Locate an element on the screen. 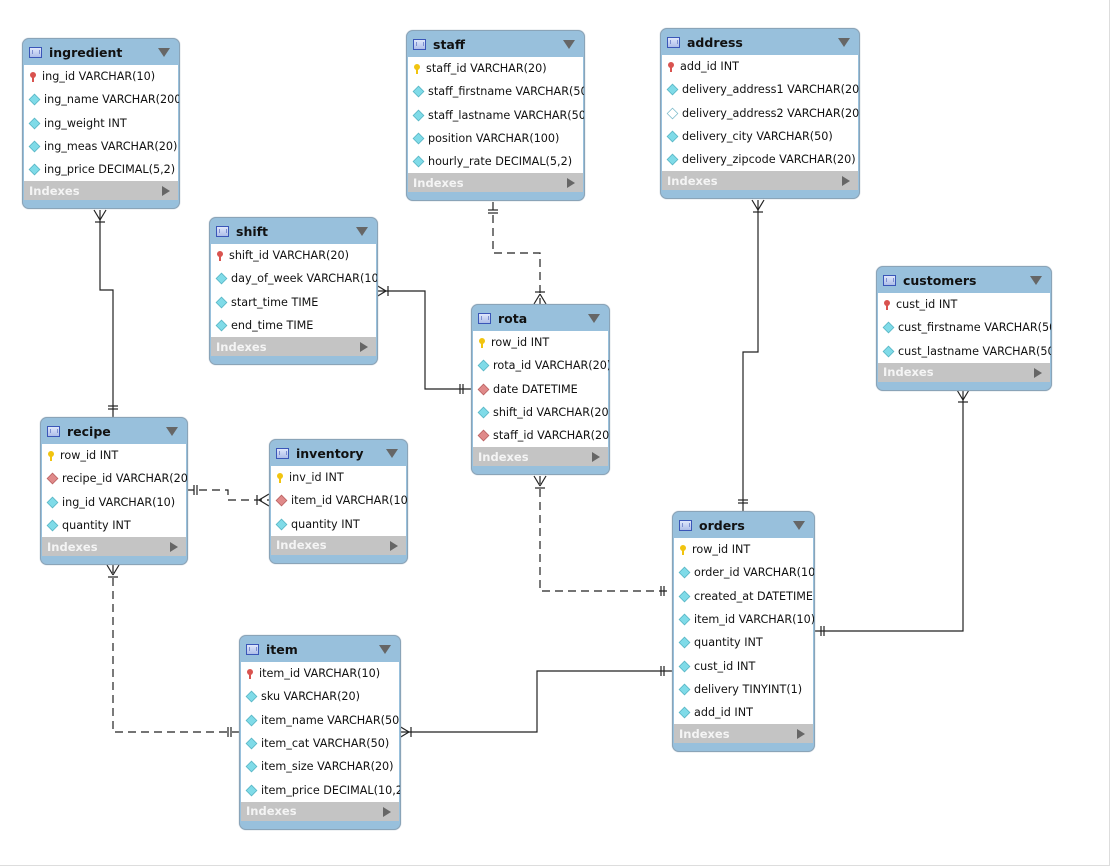 This screenshot has height=867, width=1111. column-row: order_id VARCHAR(10) is located at coordinates (744, 572).